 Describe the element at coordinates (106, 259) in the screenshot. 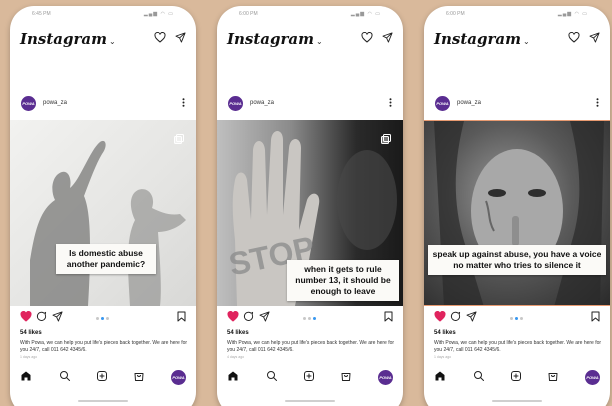

I see `image-caption-box: Is domestic abuse another pandemic?` at that location.